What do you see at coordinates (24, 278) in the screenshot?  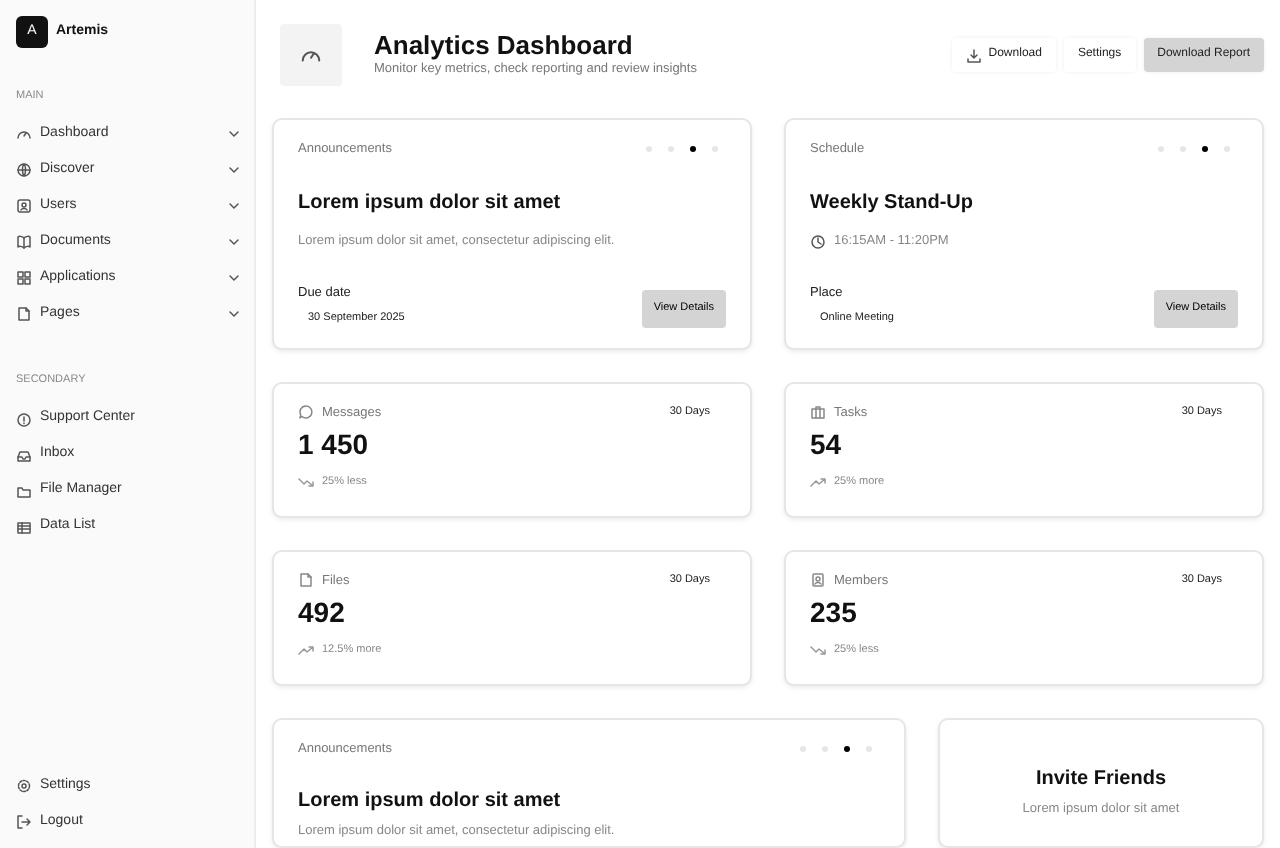 I see `apps-icon` at bounding box center [24, 278].